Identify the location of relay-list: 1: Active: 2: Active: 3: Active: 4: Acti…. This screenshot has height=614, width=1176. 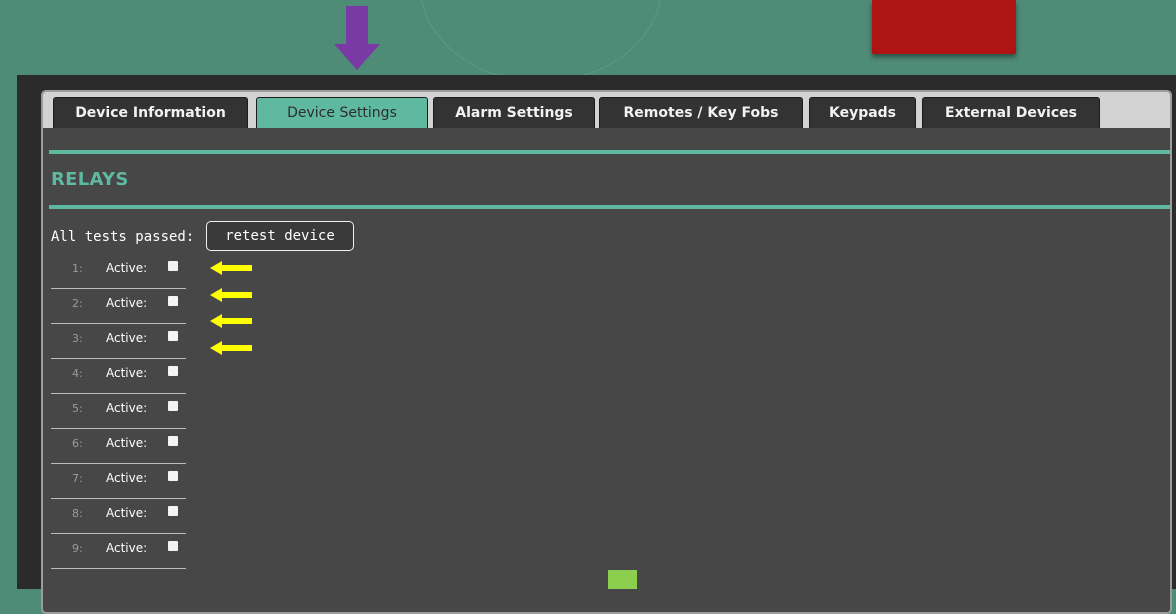
(118, 411).